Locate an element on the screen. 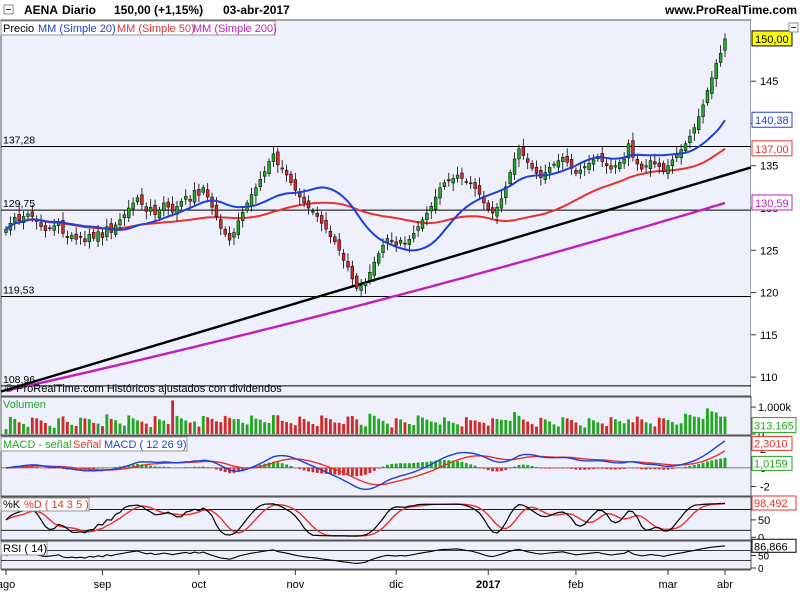 This screenshot has height=600, width=800. header-site: www.ProRealTime.com is located at coordinates (730, 10).